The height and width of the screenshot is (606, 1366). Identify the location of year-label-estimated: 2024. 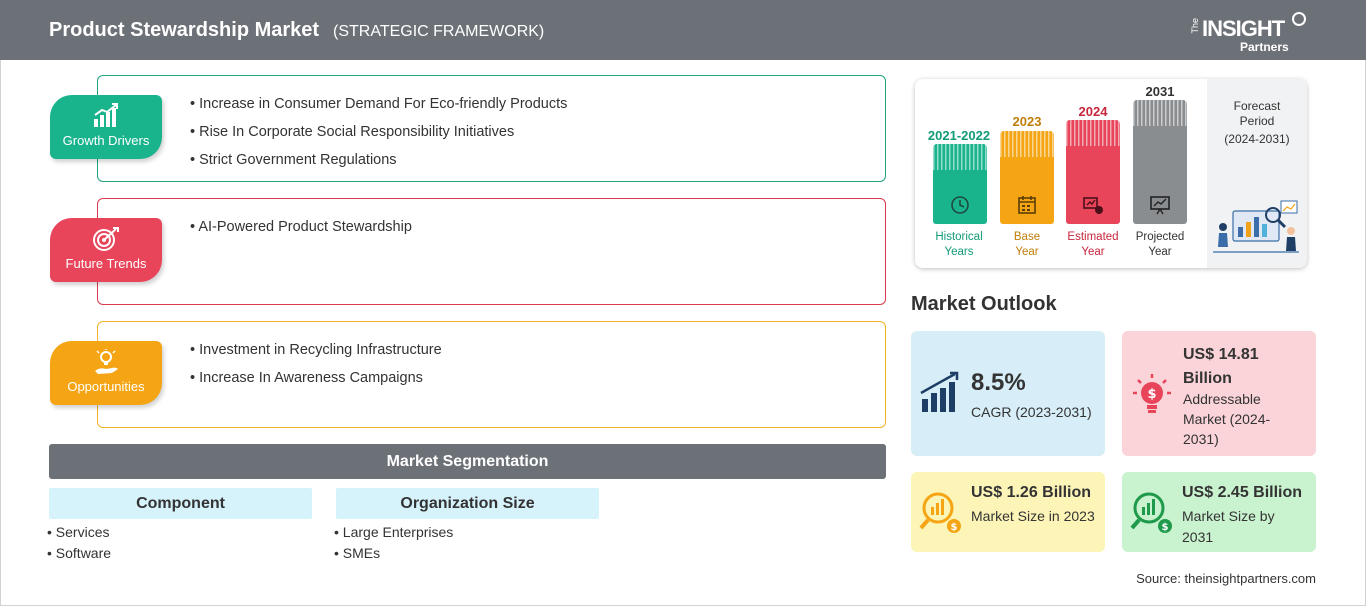
(1093, 111).